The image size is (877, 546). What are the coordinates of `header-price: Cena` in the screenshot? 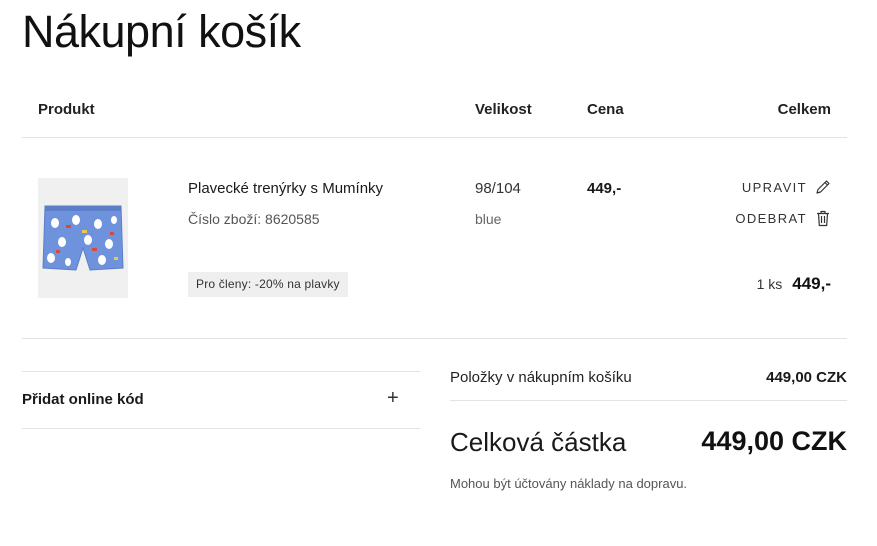 It's located at (605, 109).